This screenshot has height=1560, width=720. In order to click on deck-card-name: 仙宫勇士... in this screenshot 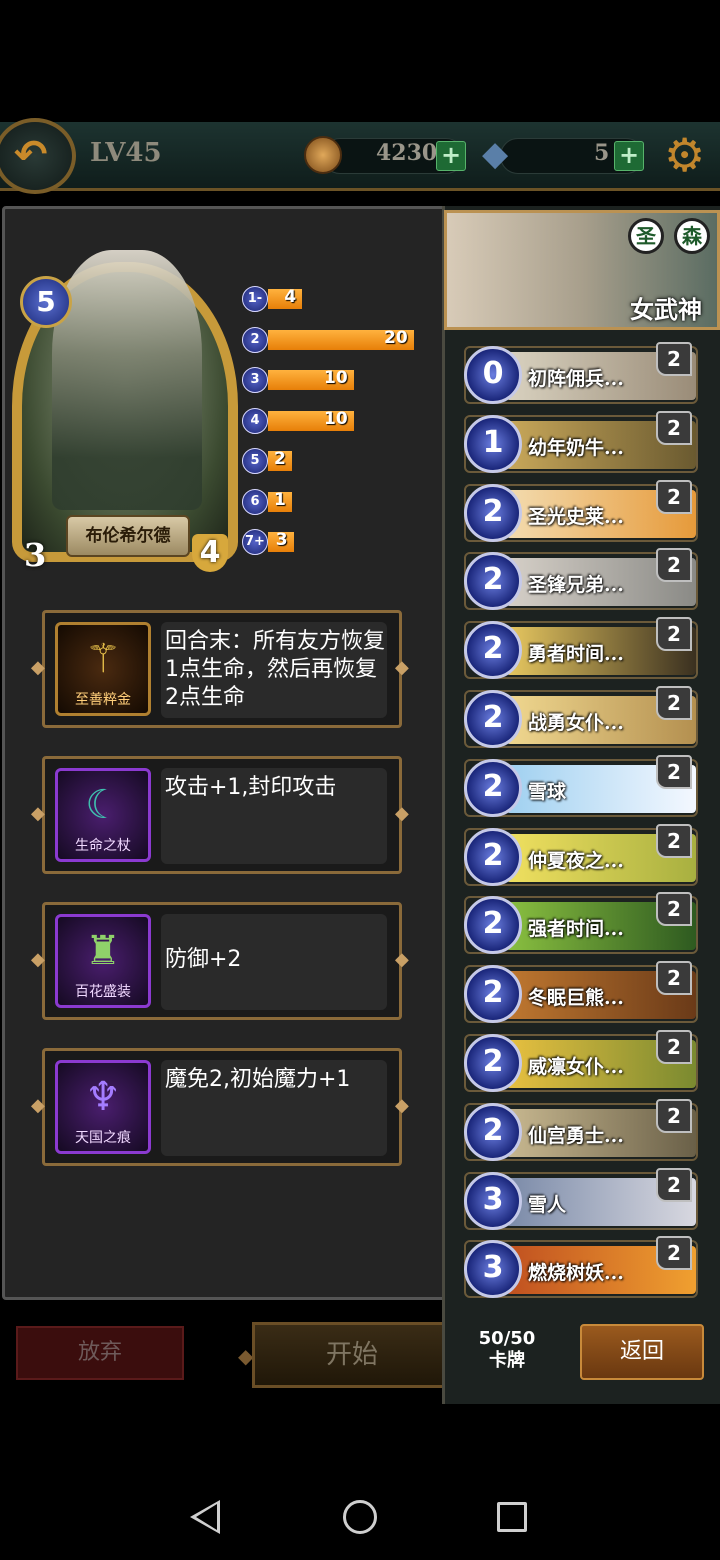, I will do `click(576, 1135)`.